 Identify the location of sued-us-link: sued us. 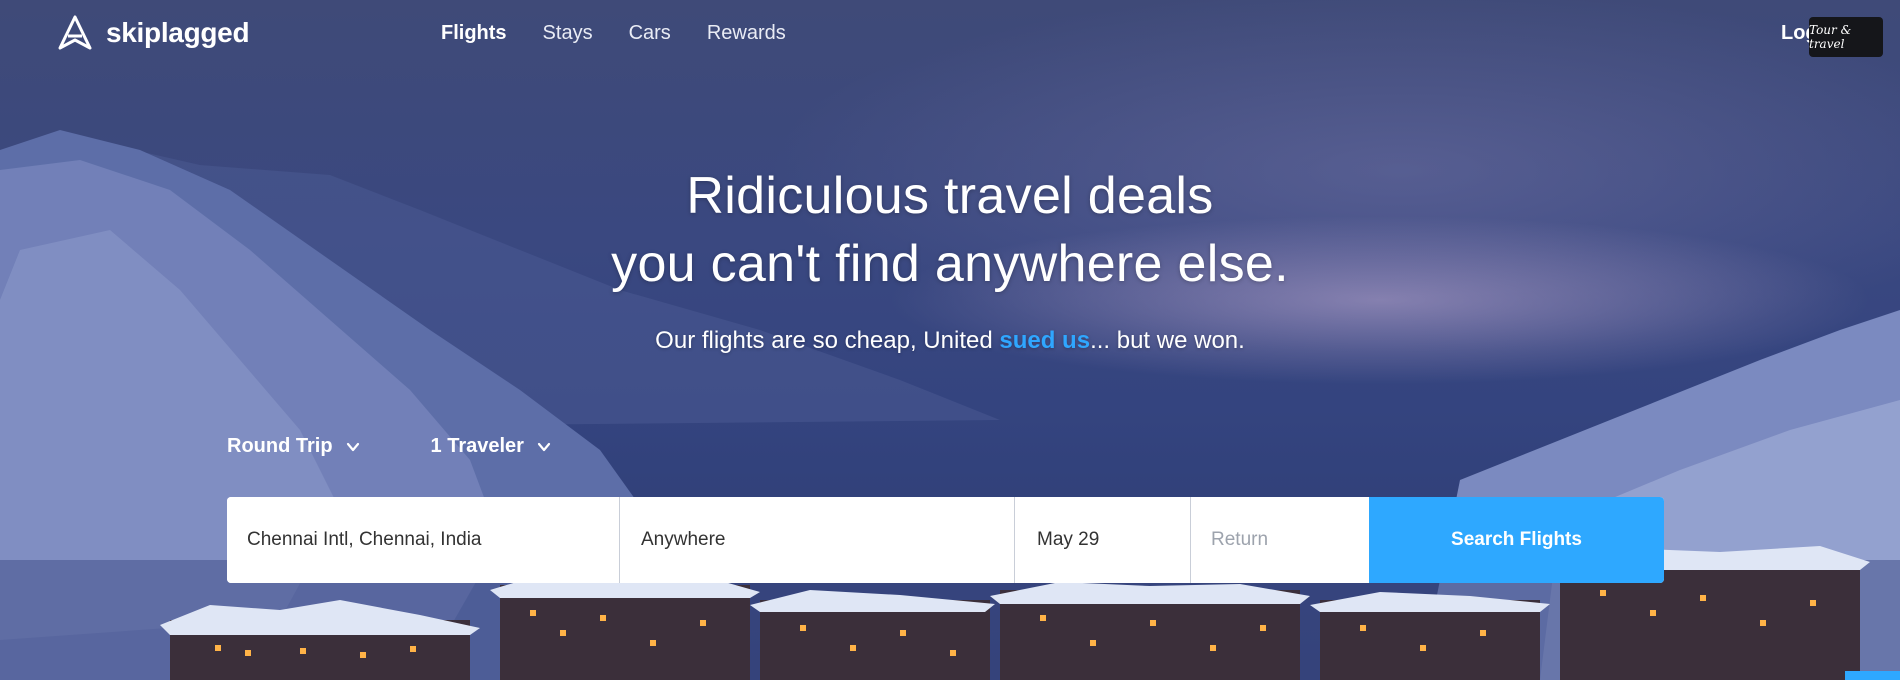
(1044, 340).